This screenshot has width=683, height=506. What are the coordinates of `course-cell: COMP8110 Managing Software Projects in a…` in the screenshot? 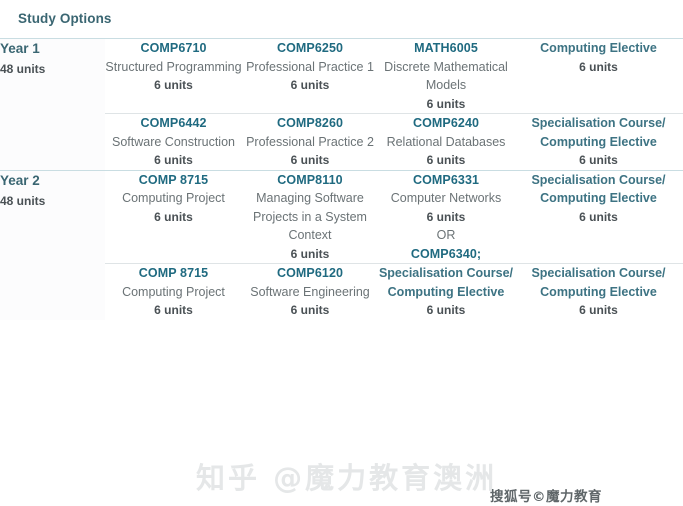 It's located at (310, 216).